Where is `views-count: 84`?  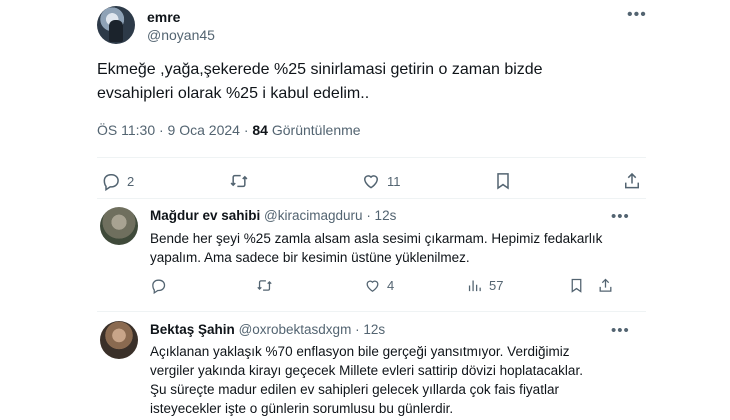
views-count: 84 is located at coordinates (260, 130).